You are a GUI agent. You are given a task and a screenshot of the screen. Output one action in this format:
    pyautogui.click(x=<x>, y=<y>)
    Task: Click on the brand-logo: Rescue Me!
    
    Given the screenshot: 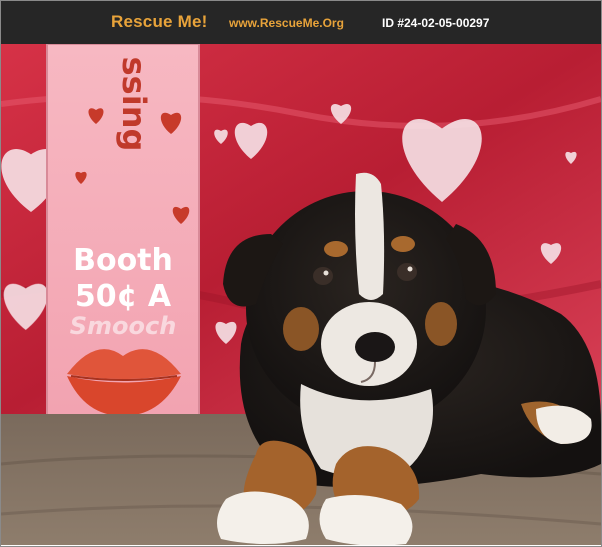 What is the action you would take?
    pyautogui.click(x=159, y=22)
    